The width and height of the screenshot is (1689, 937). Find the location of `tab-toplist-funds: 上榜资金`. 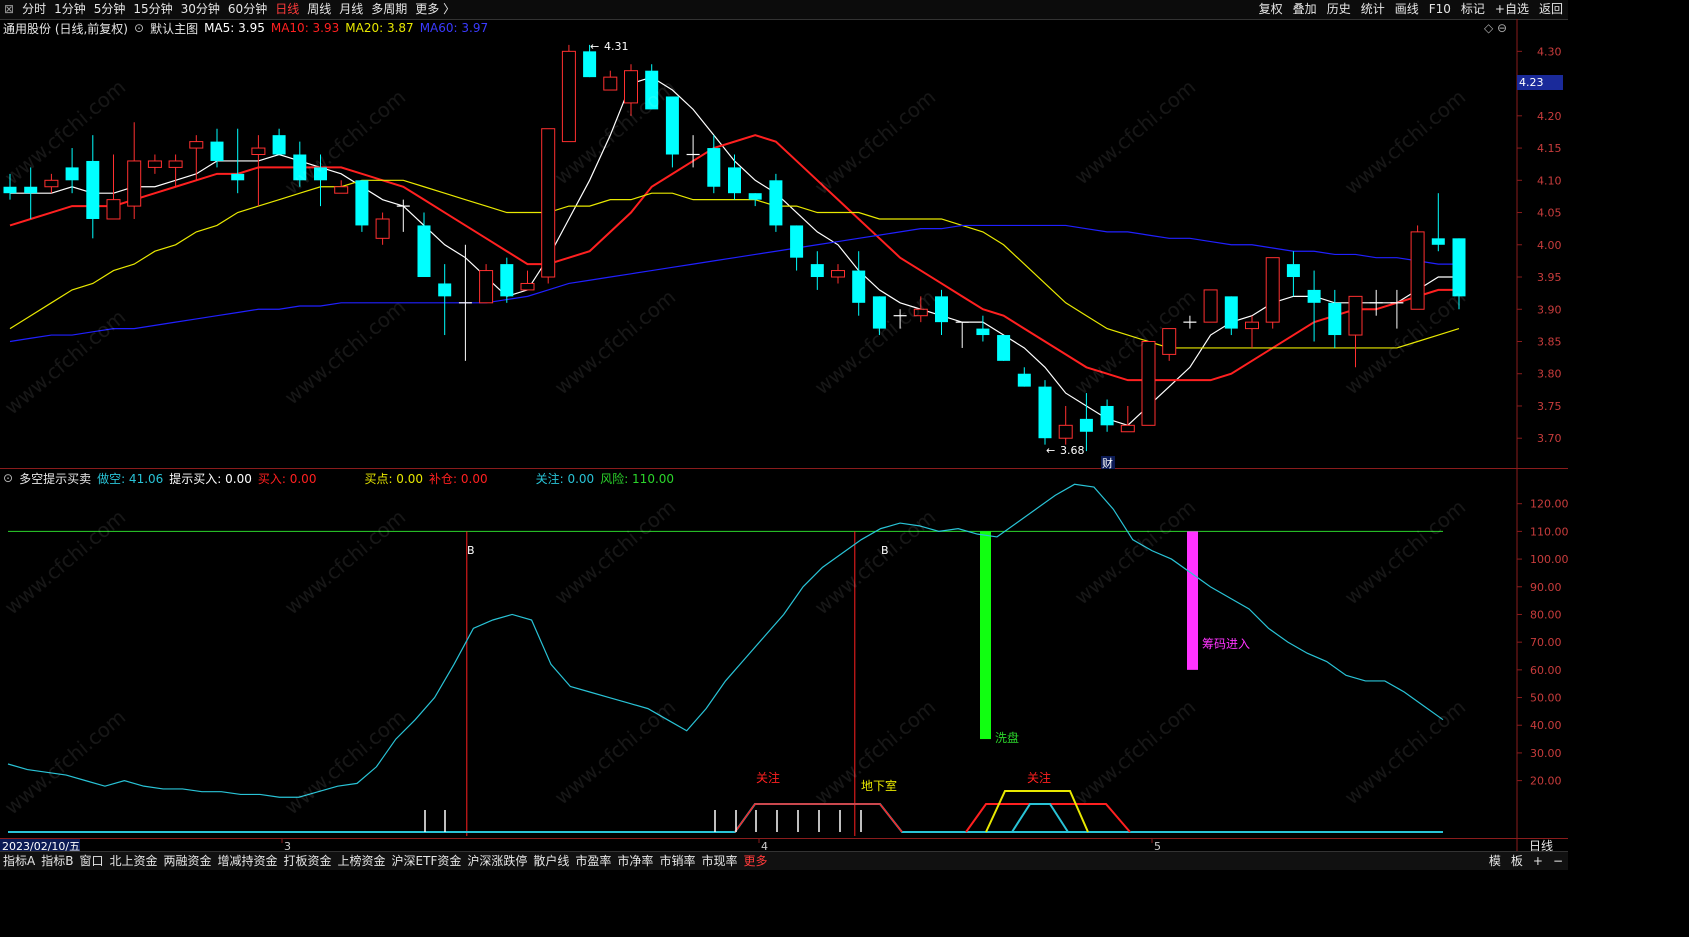

tab-toplist-funds: 上榜资金 is located at coordinates (362, 861).